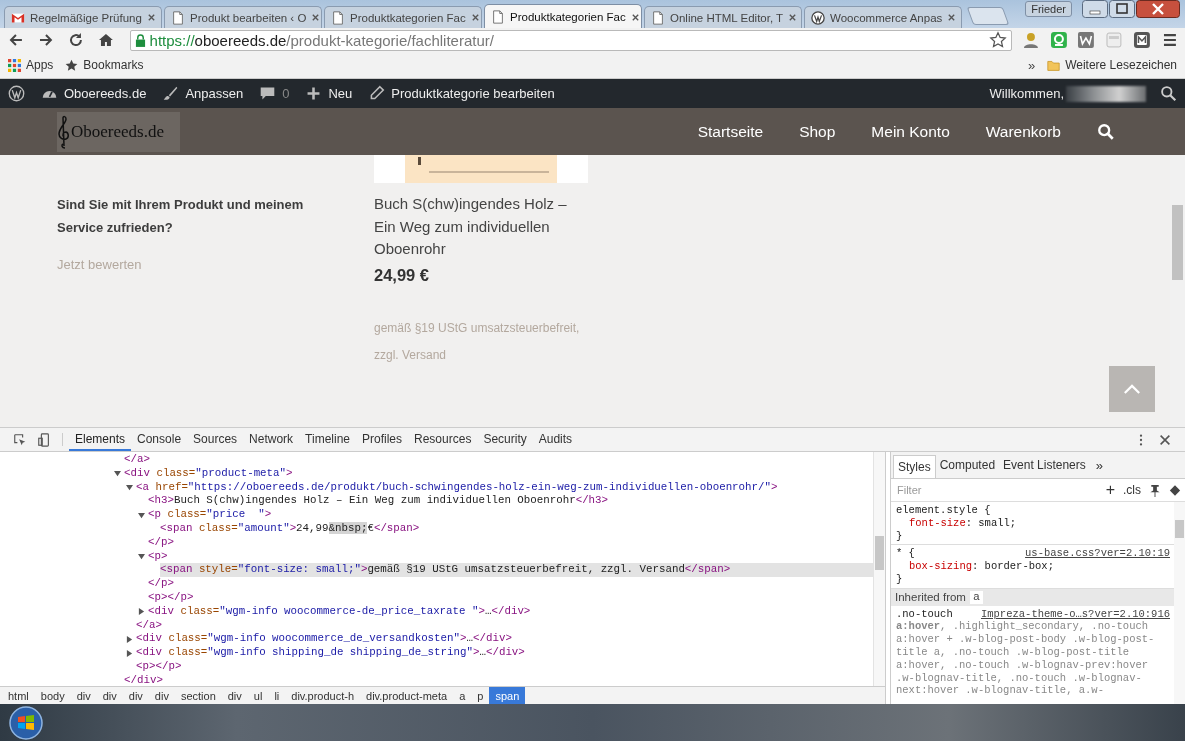 The width and height of the screenshot is (1185, 741). Describe the element at coordinates (94, 93) in the screenshot. I see `site-link: Oboereeds.de` at that location.